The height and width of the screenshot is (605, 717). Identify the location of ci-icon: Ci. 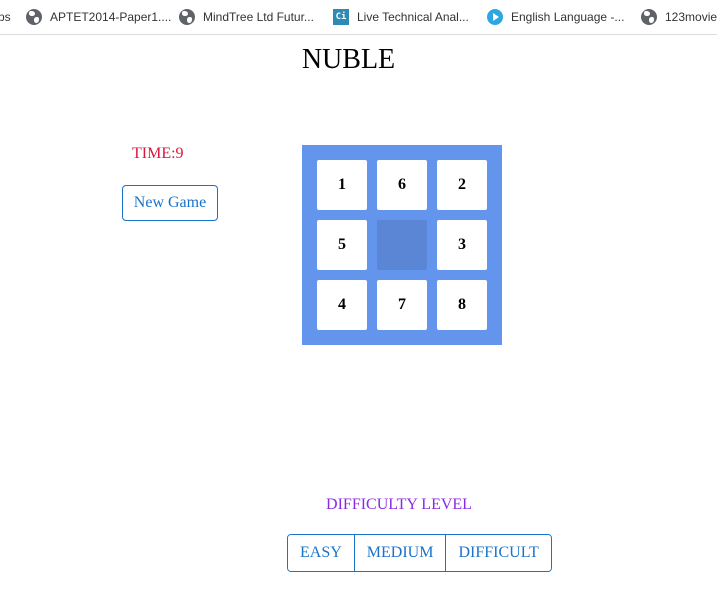
(341, 17).